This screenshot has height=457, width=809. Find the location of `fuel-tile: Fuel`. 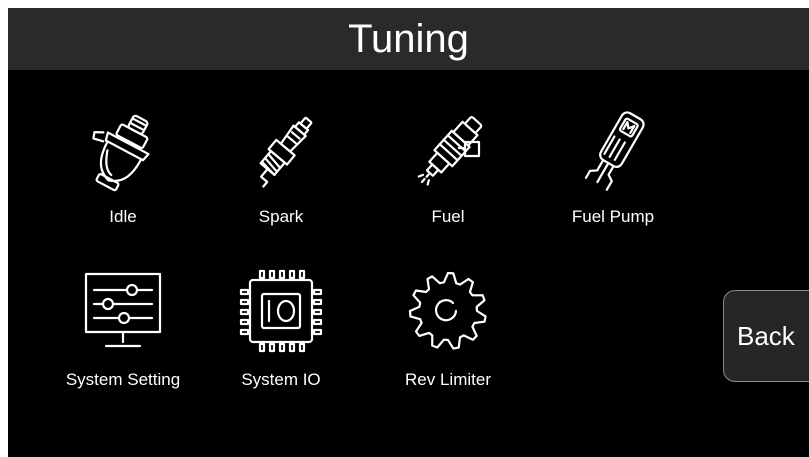

fuel-tile: Fuel is located at coordinates (448, 178).